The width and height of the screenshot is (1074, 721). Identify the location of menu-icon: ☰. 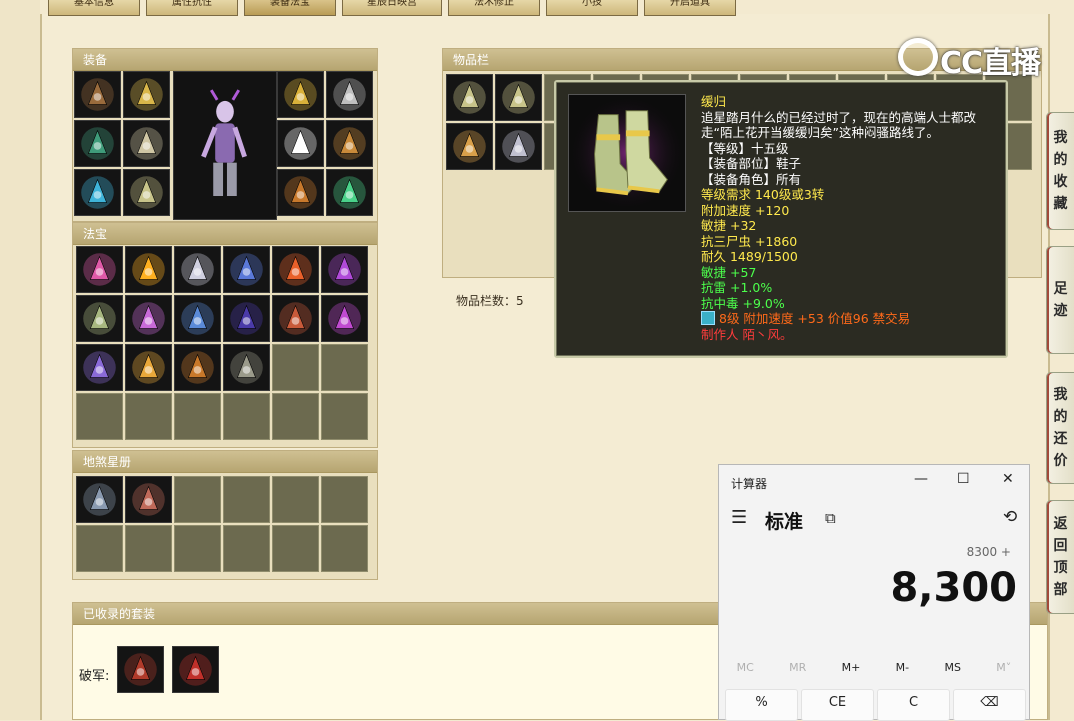
(739, 517).